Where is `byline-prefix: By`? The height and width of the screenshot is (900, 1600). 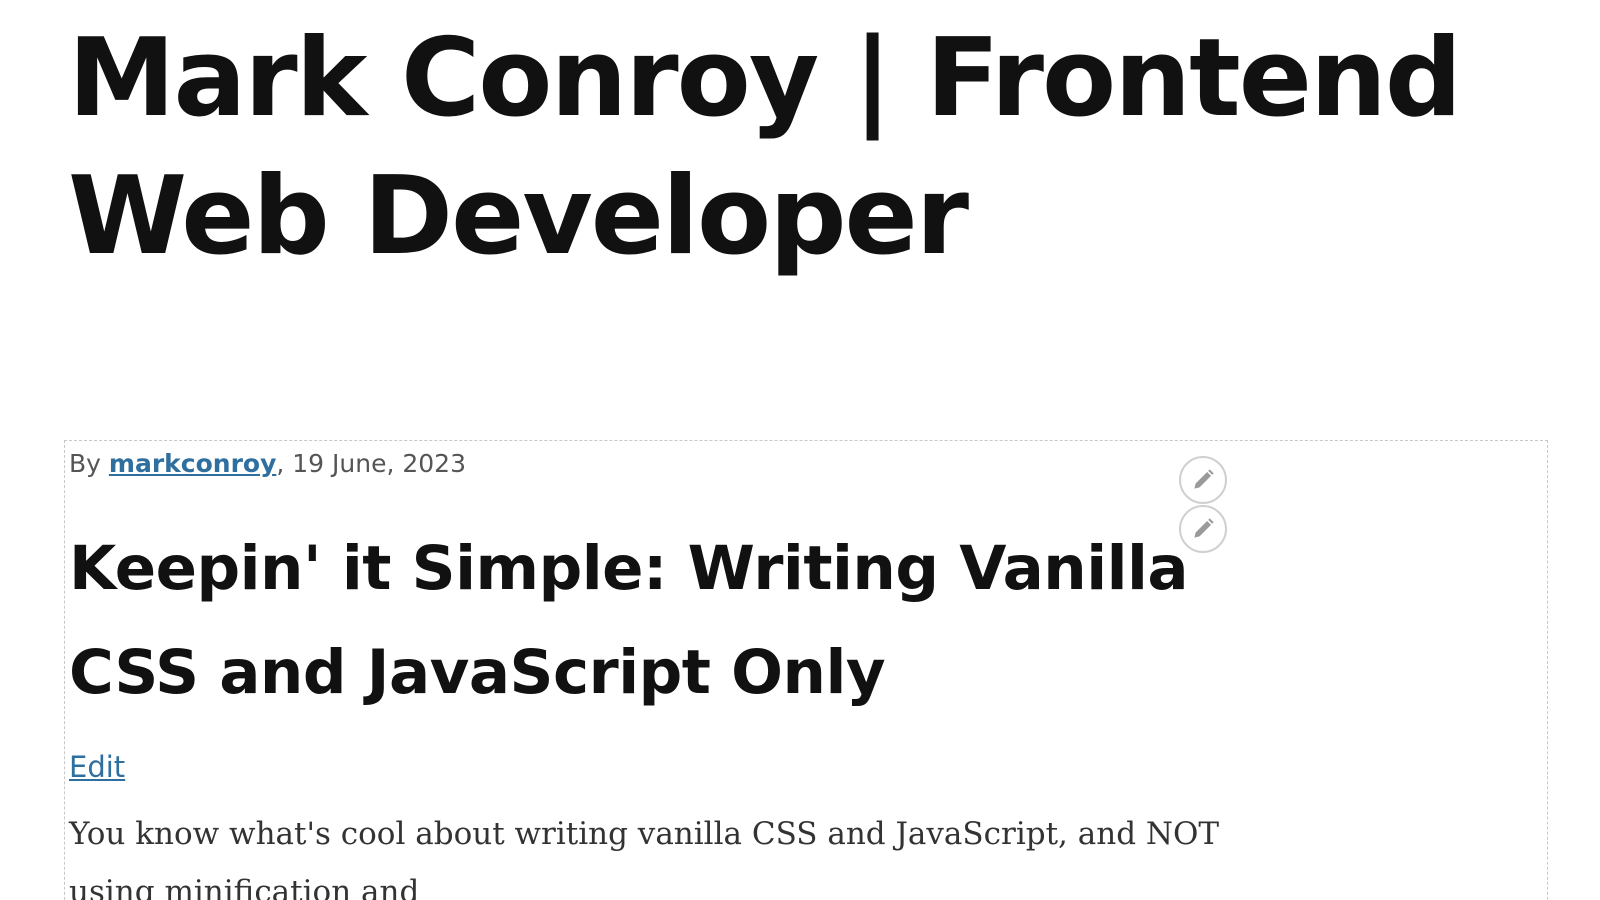
byline-prefix: By is located at coordinates (89, 463).